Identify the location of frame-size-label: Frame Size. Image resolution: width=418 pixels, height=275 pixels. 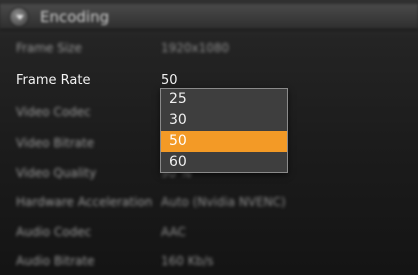
(49, 48).